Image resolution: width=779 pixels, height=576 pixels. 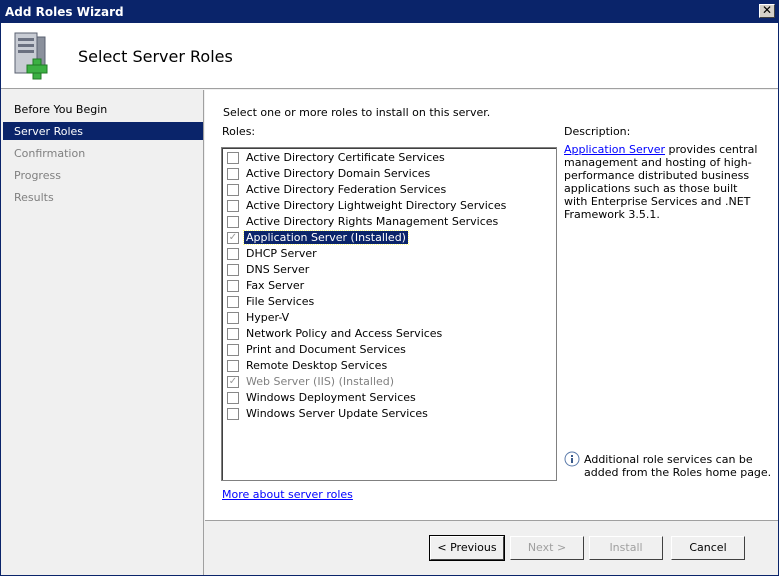 What do you see at coordinates (572, 459) in the screenshot?
I see `info-icon` at bounding box center [572, 459].